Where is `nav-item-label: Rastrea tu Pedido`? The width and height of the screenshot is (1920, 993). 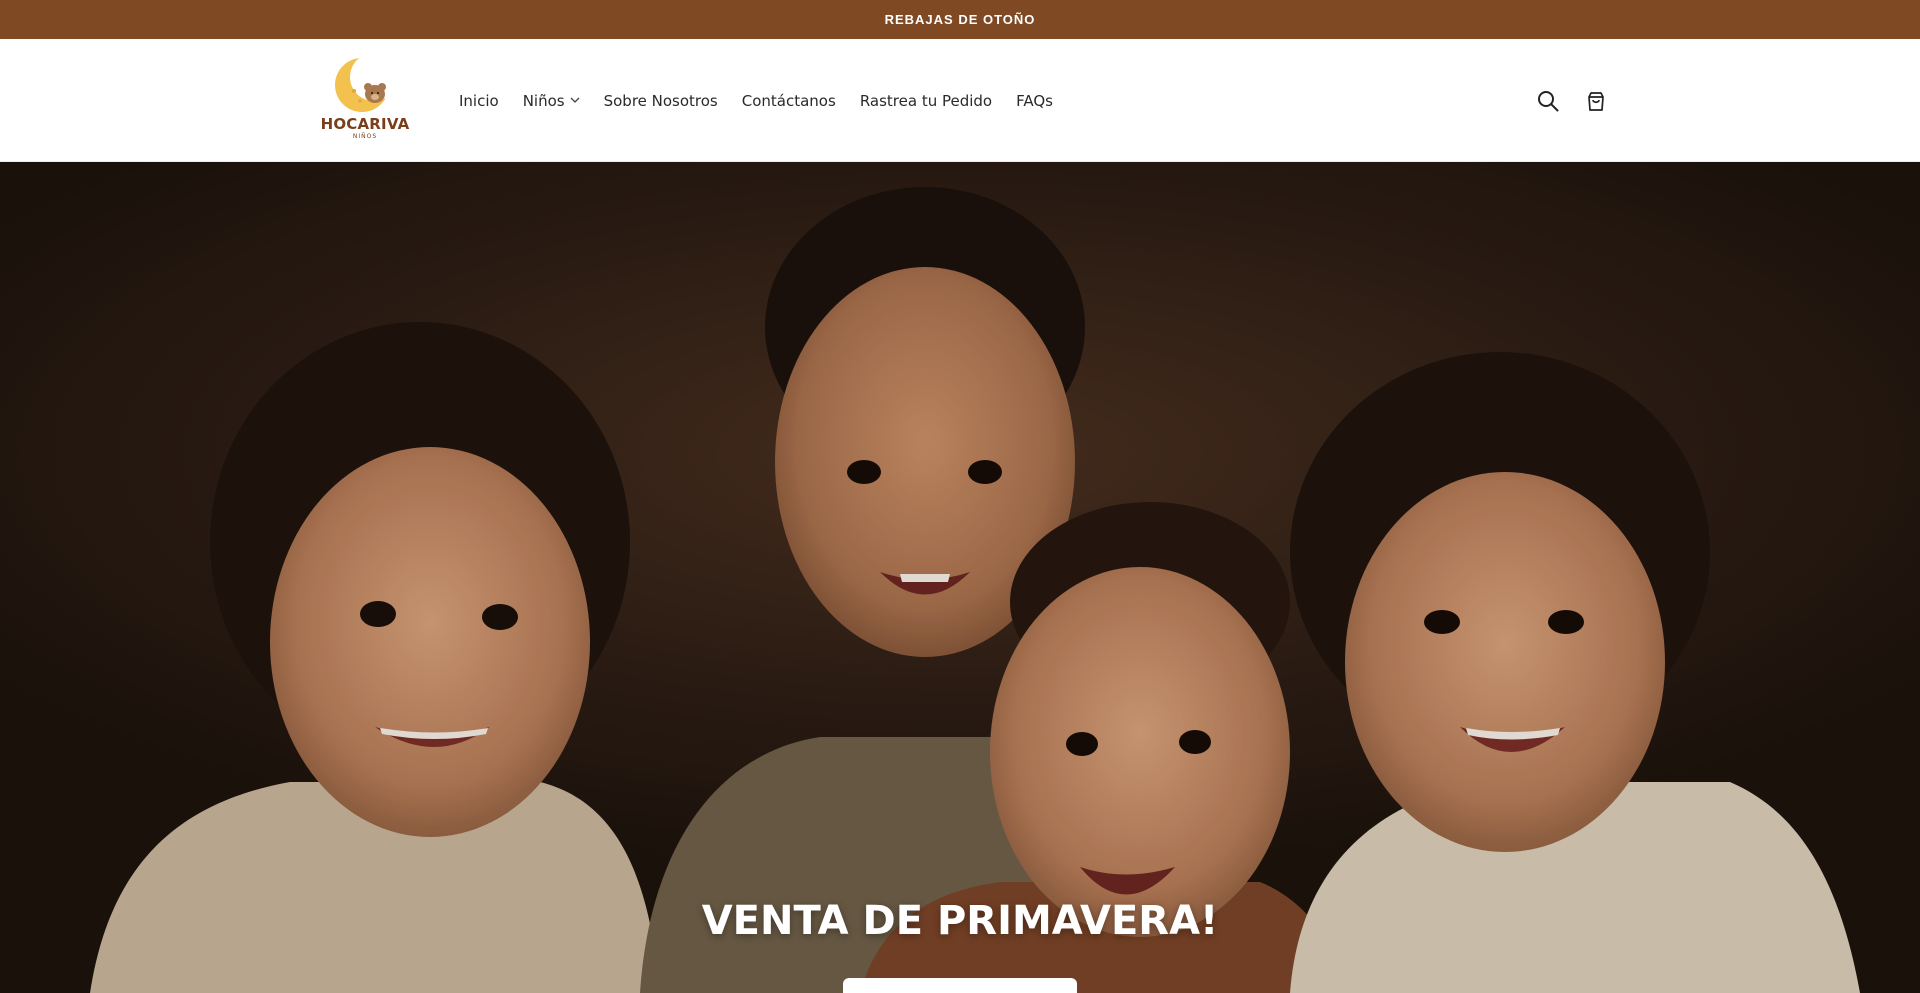 nav-item-label: Rastrea tu Pedido is located at coordinates (926, 100).